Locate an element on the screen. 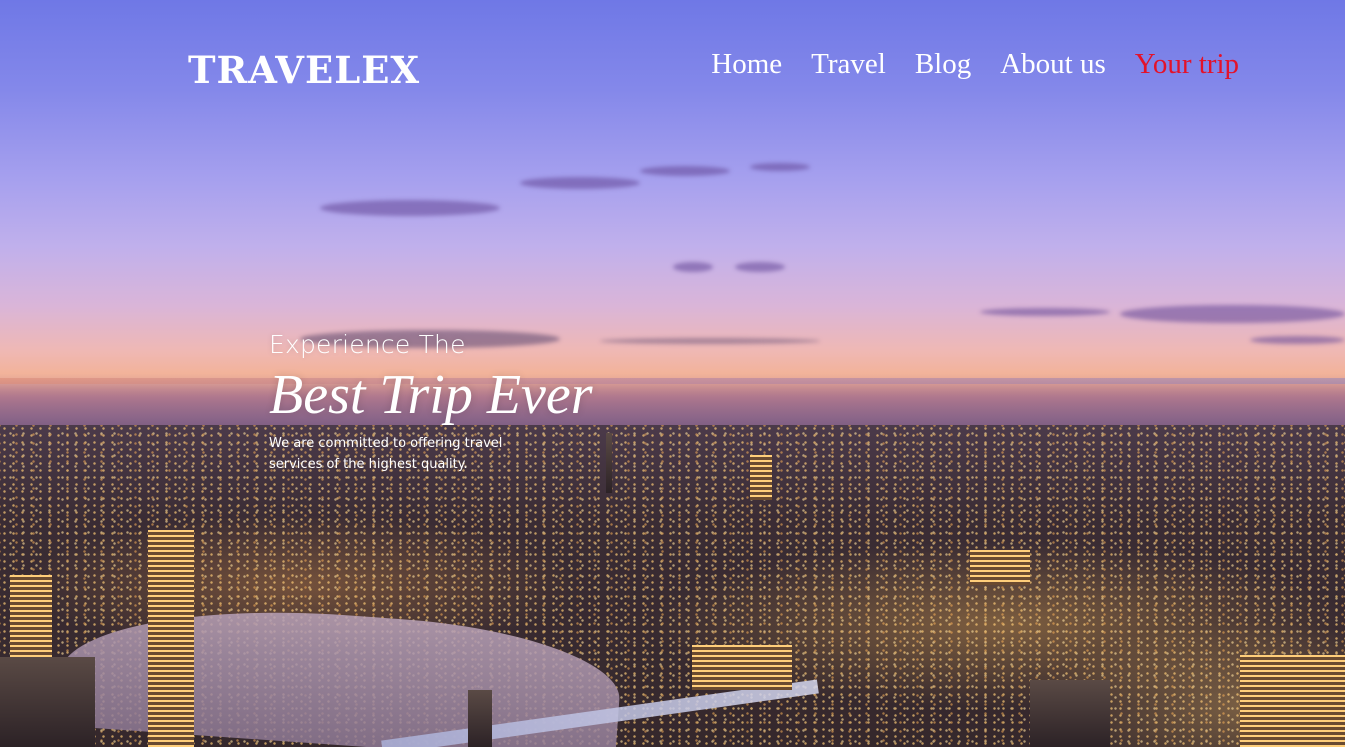  nav-your-trip: Your trip is located at coordinates (1187, 64).